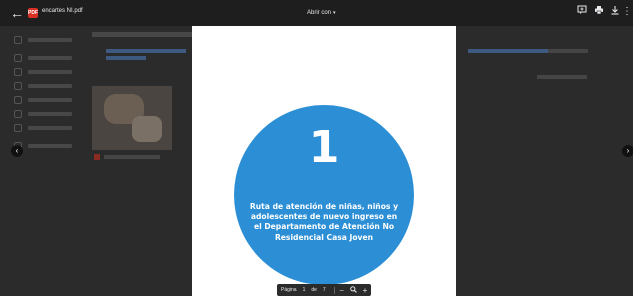 Image resolution: width=633 pixels, height=296 pixels. I want to click on next-file-button: ›, so click(627, 151).